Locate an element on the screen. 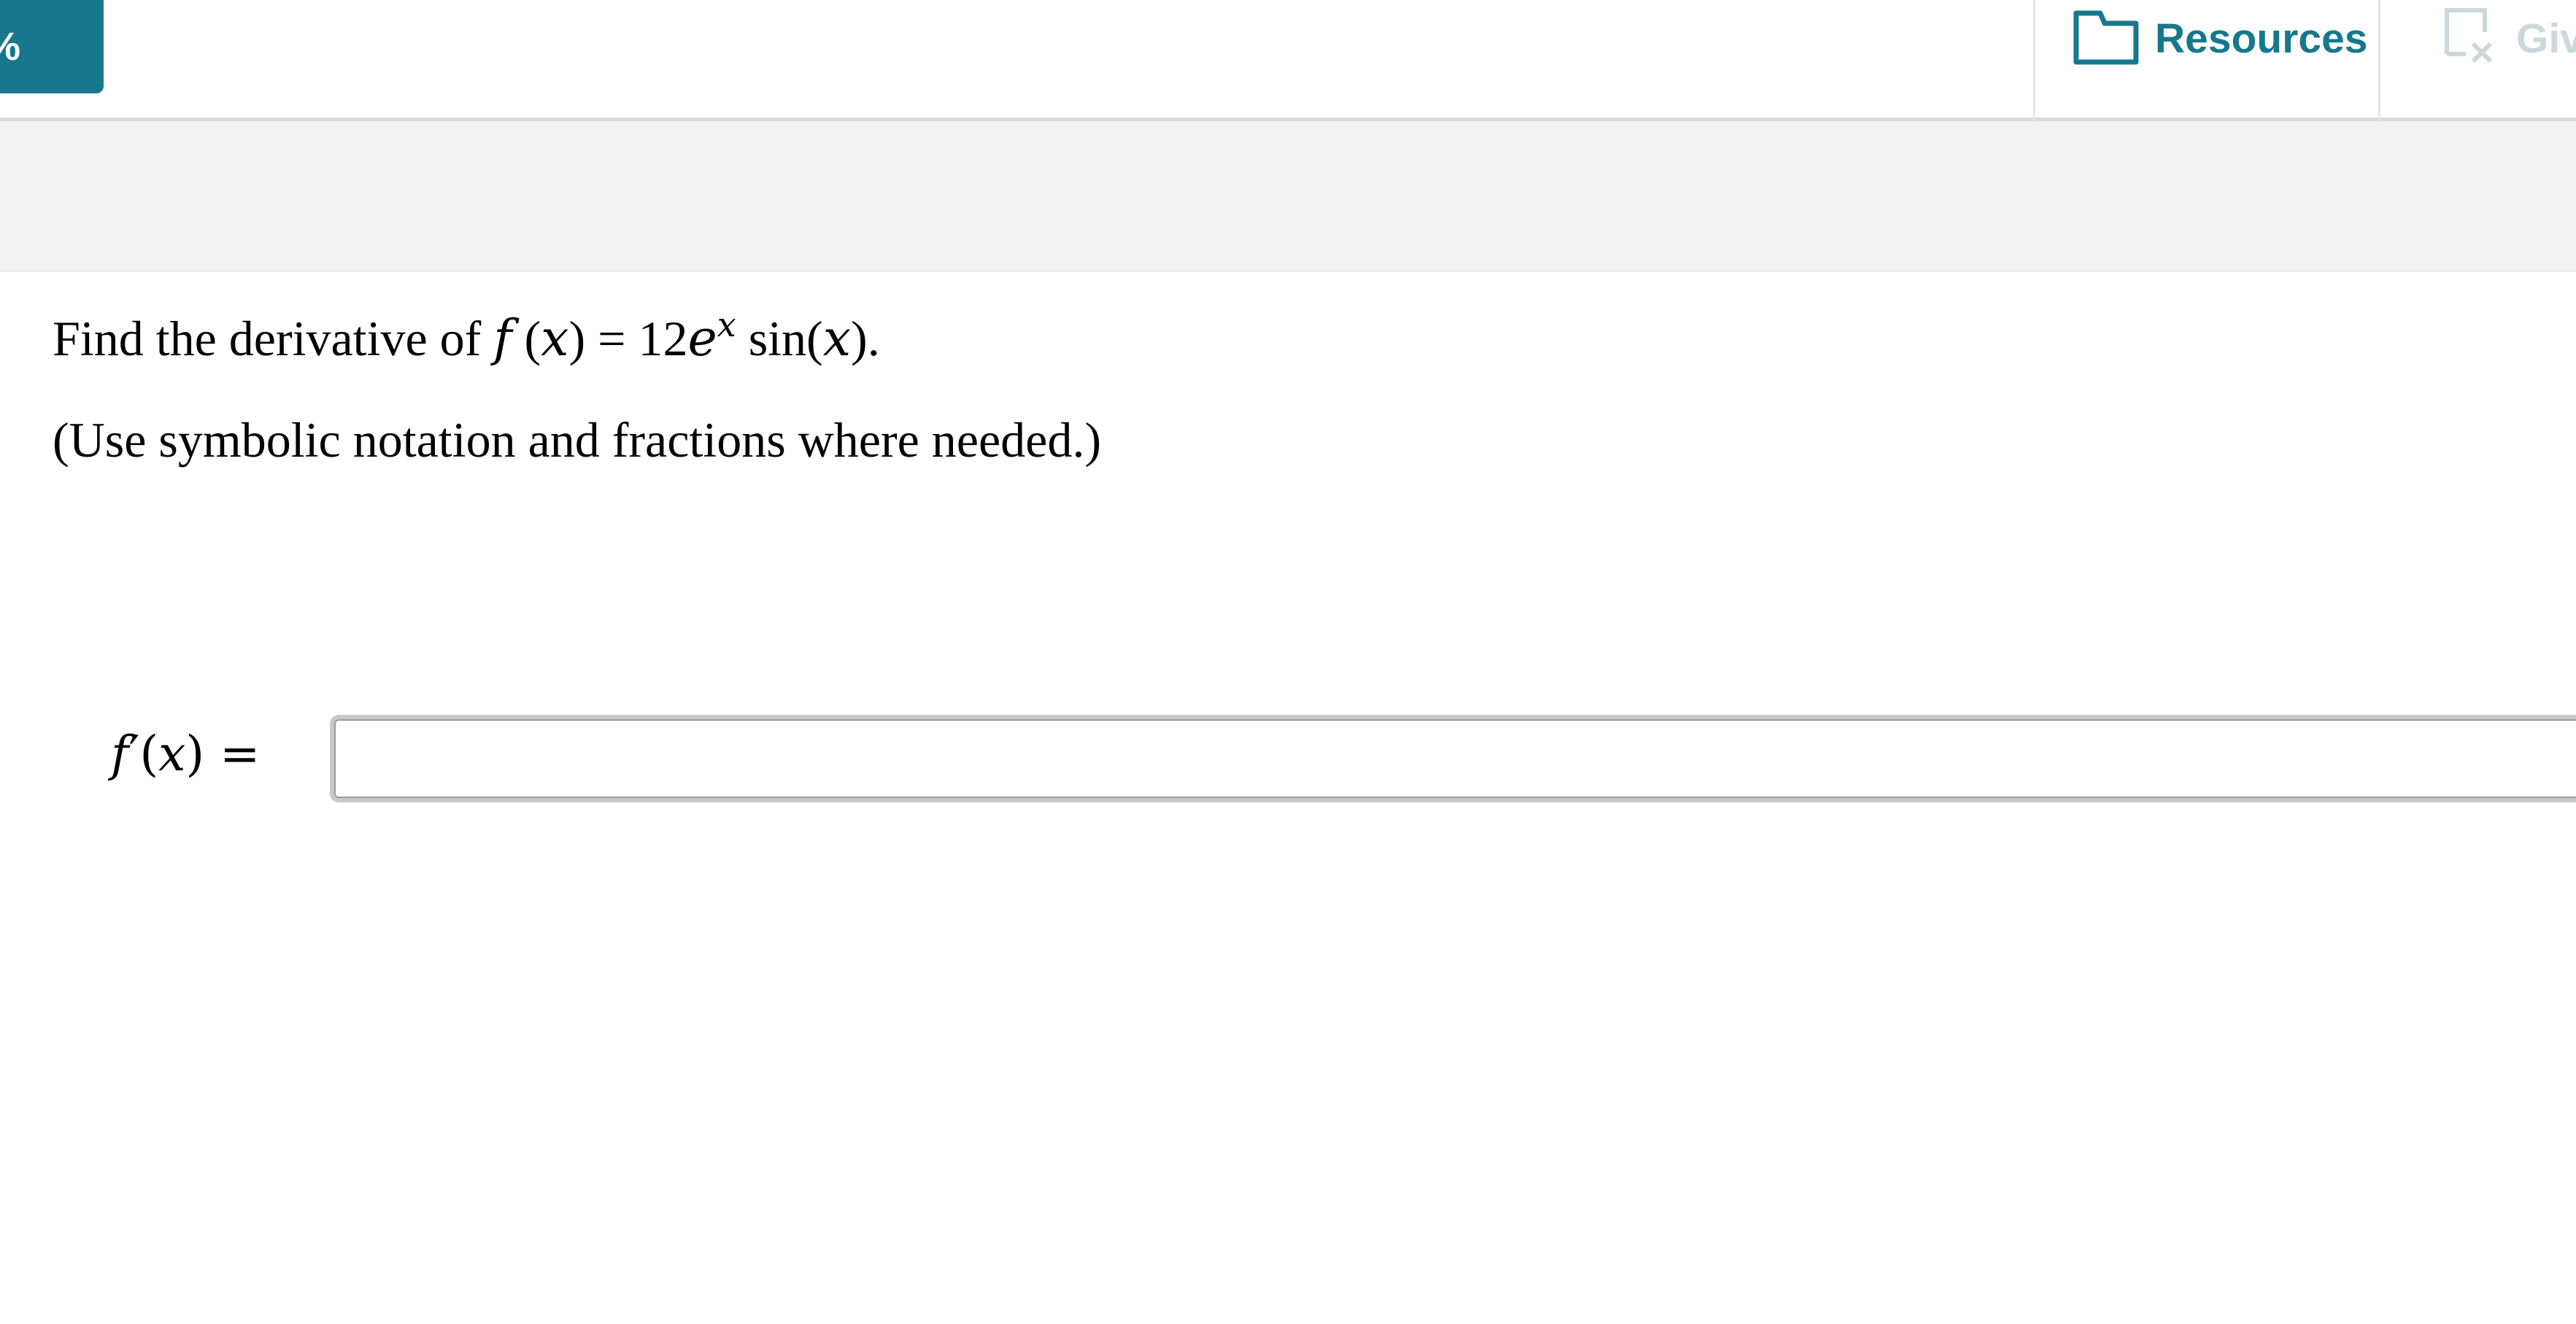 The width and height of the screenshot is (2576, 1324). exponent: x is located at coordinates (726, 324).